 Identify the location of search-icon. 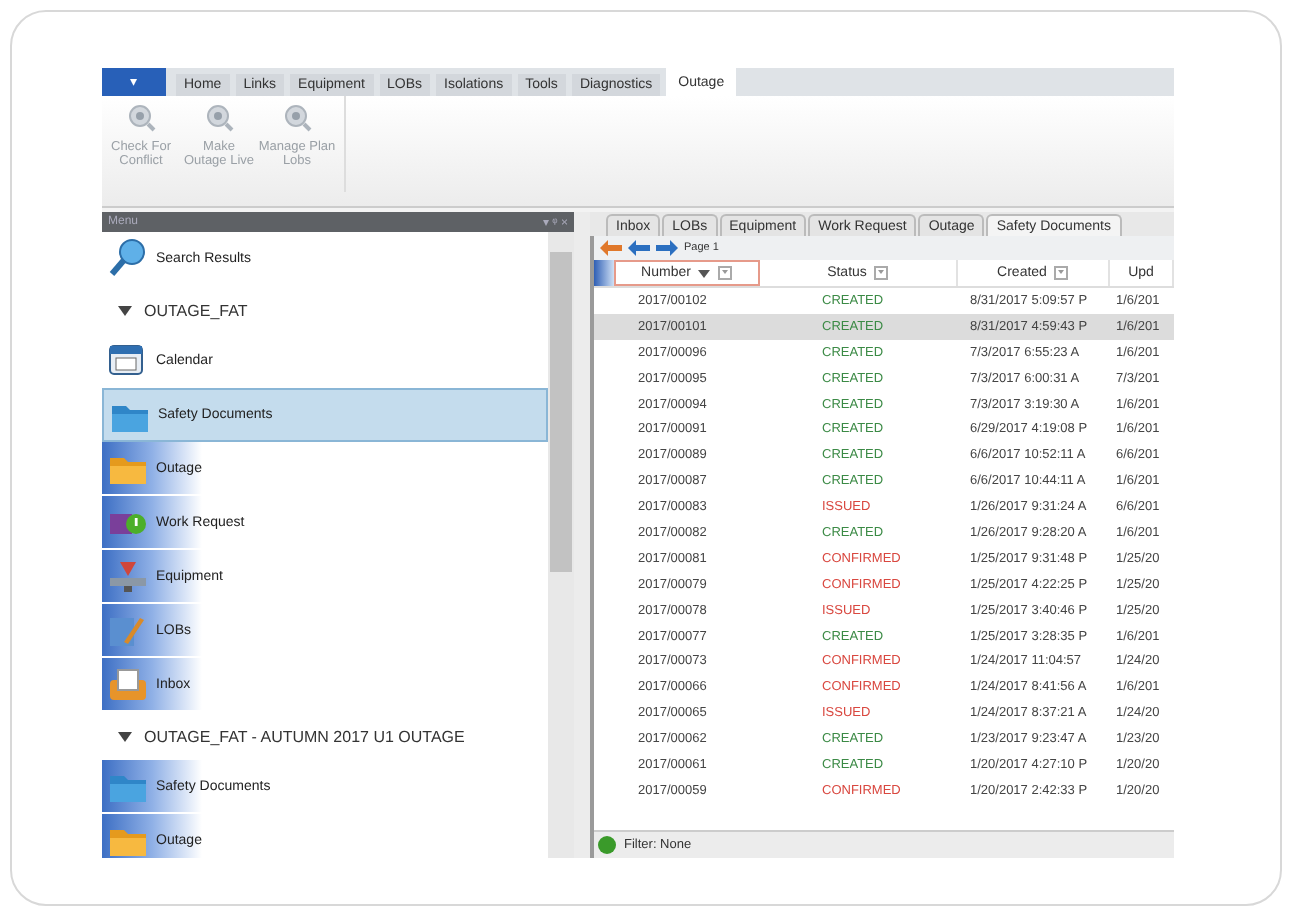
(128, 258).